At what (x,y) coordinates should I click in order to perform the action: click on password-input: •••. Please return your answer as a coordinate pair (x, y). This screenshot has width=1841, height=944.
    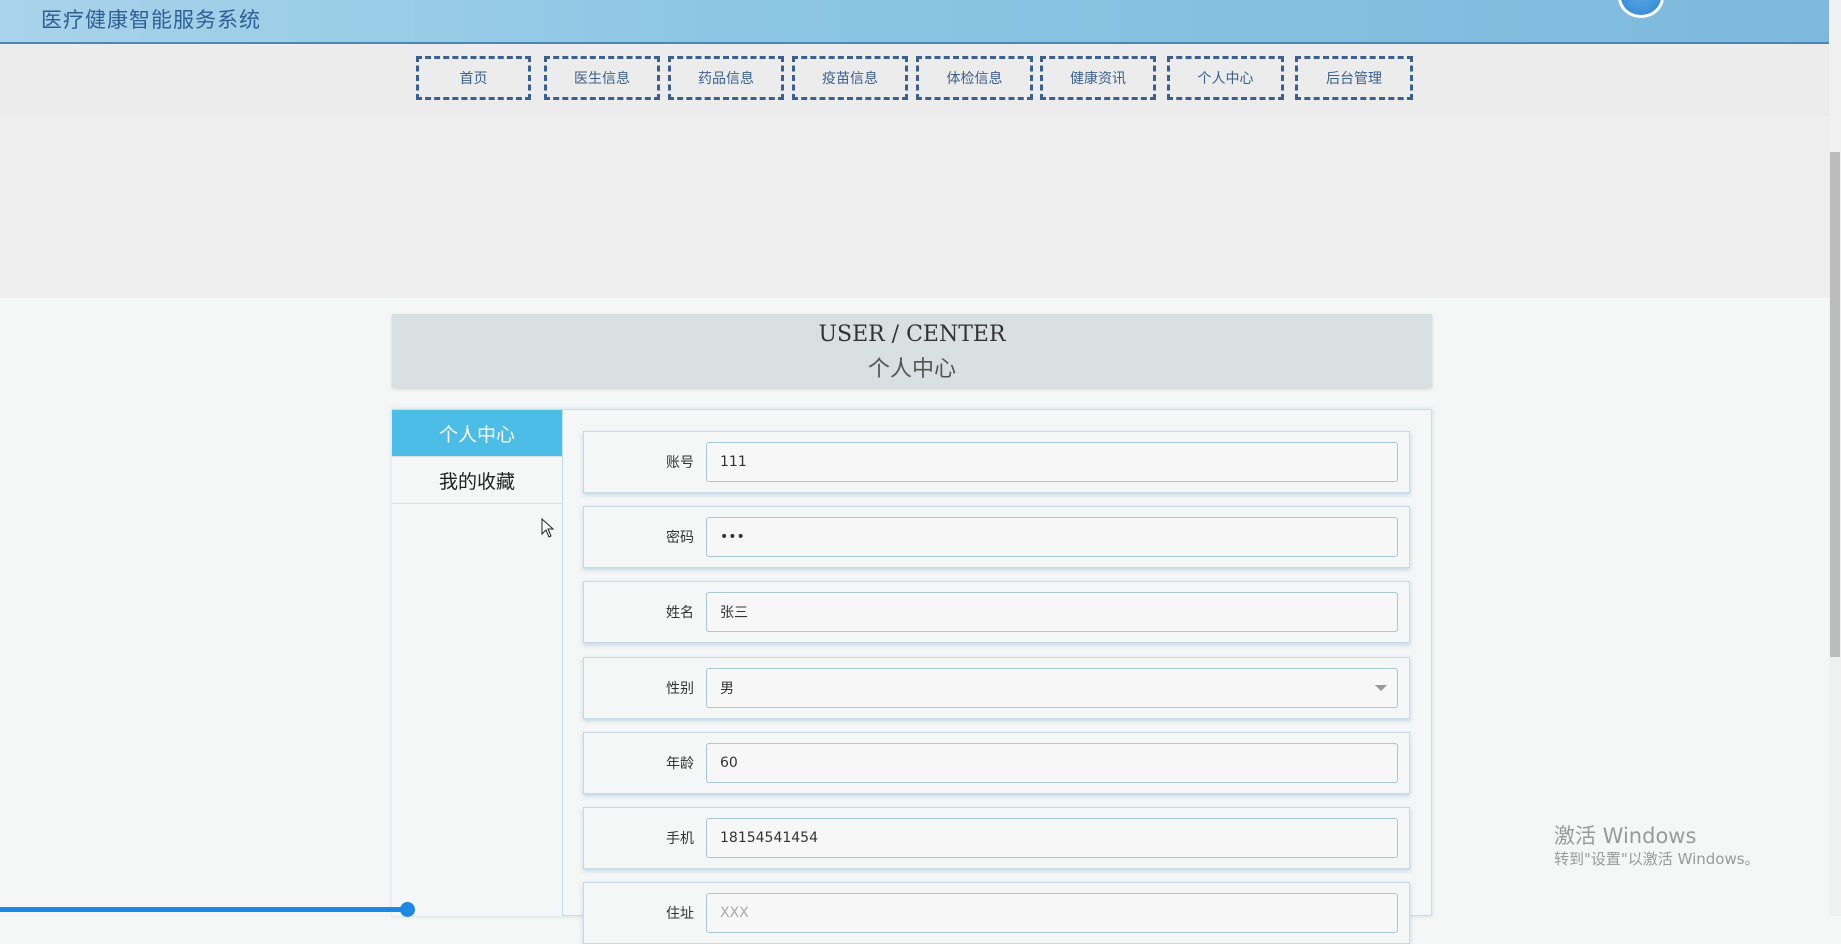
    Looking at the image, I should click on (1052, 537).